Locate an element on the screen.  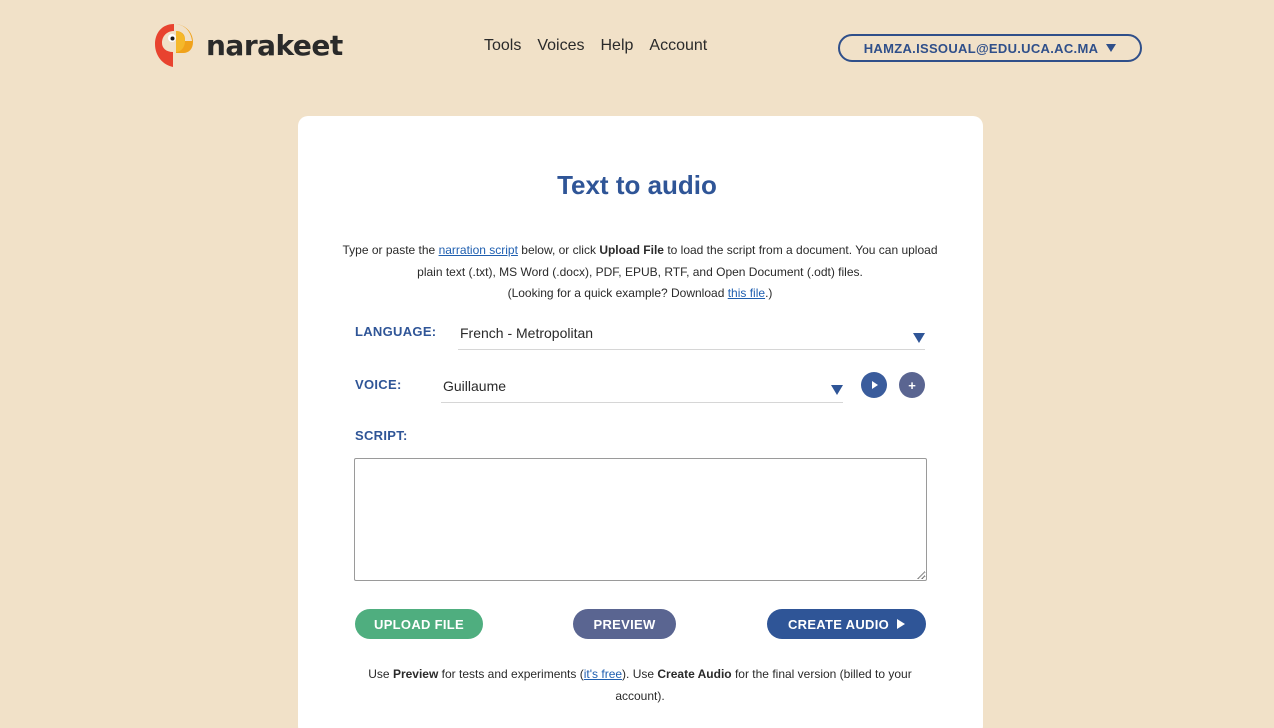
voice-value: Guillaume is located at coordinates (475, 386).